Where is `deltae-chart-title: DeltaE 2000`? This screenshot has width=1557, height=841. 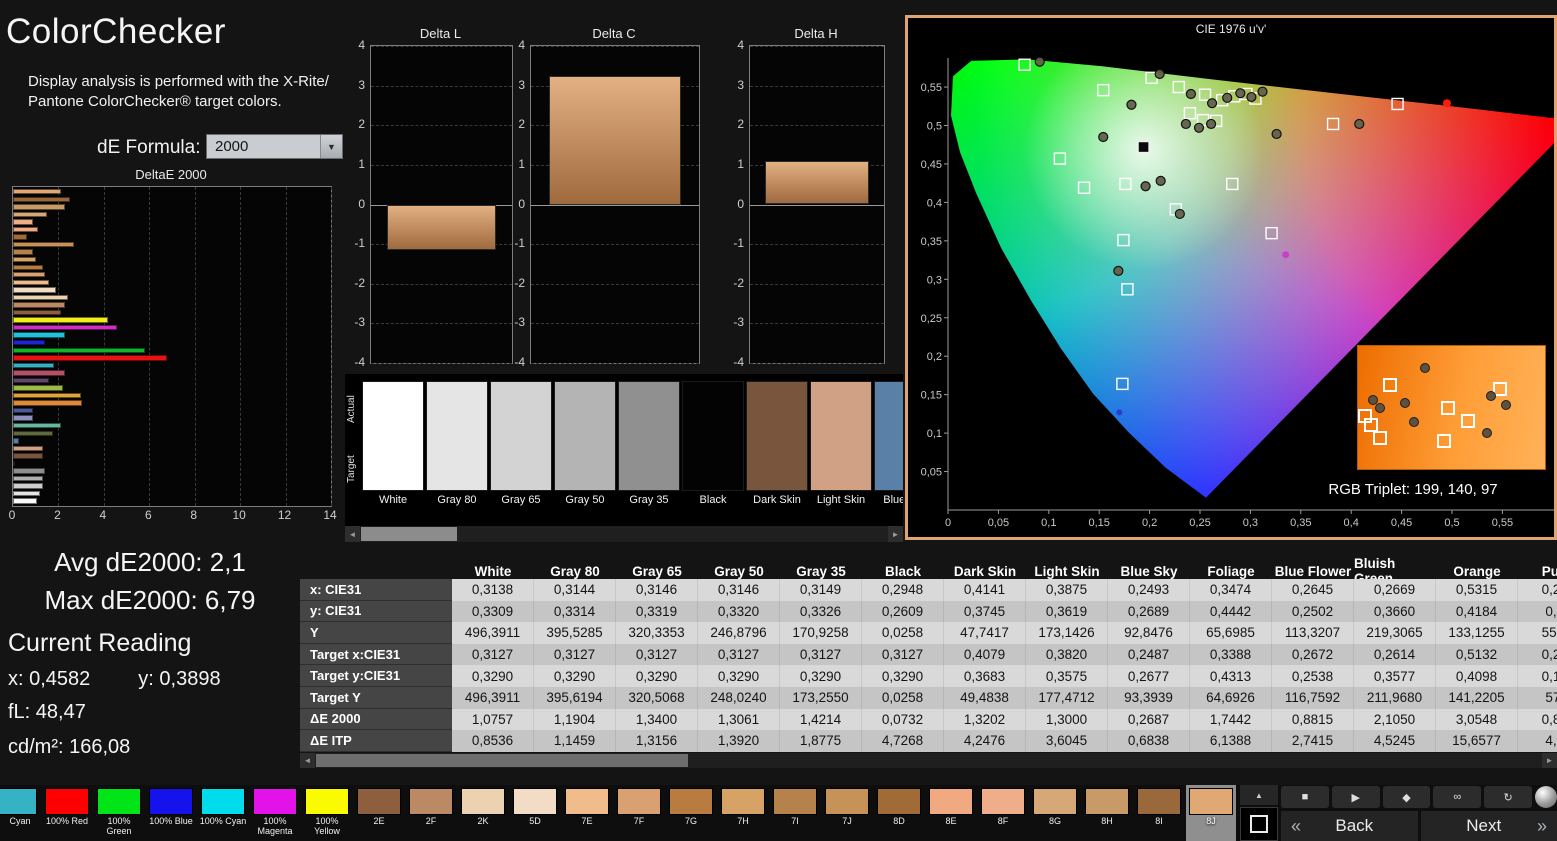 deltae-chart-title: DeltaE 2000 is located at coordinates (171, 174).